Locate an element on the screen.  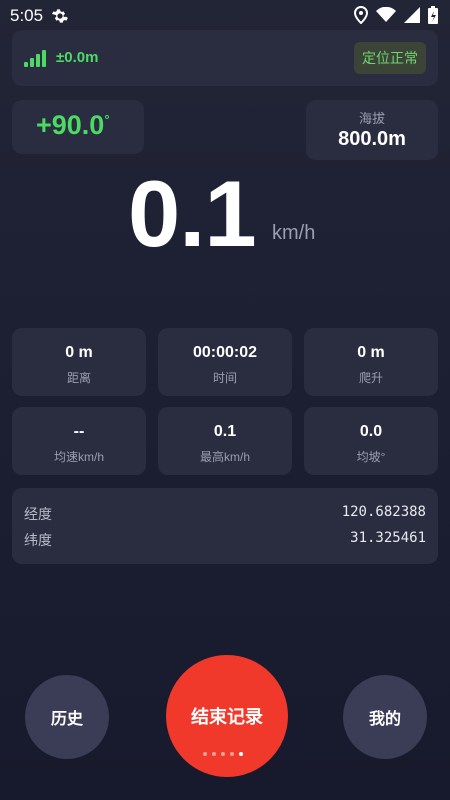
battery-icon is located at coordinates (433, 15).